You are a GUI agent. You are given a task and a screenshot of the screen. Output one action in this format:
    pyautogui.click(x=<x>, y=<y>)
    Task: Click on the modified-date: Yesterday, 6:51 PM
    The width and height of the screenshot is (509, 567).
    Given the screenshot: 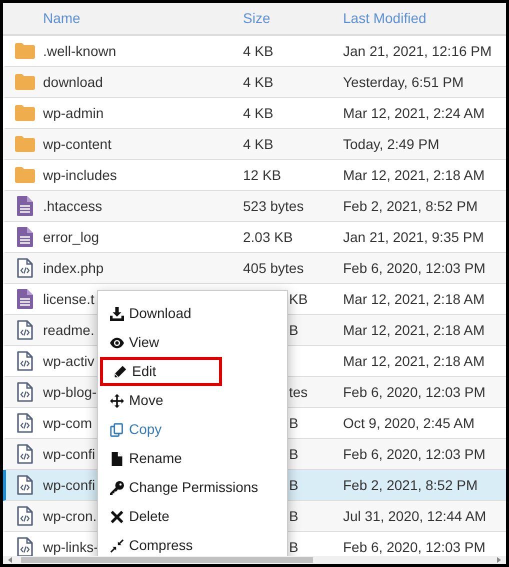 What is the action you would take?
    pyautogui.click(x=403, y=82)
    